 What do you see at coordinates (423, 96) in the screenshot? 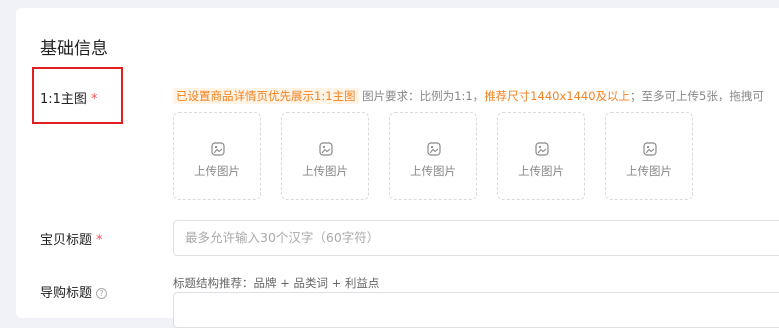
I see `main-image-tip-text-1: 图片要求：比例为1:1，` at bounding box center [423, 96].